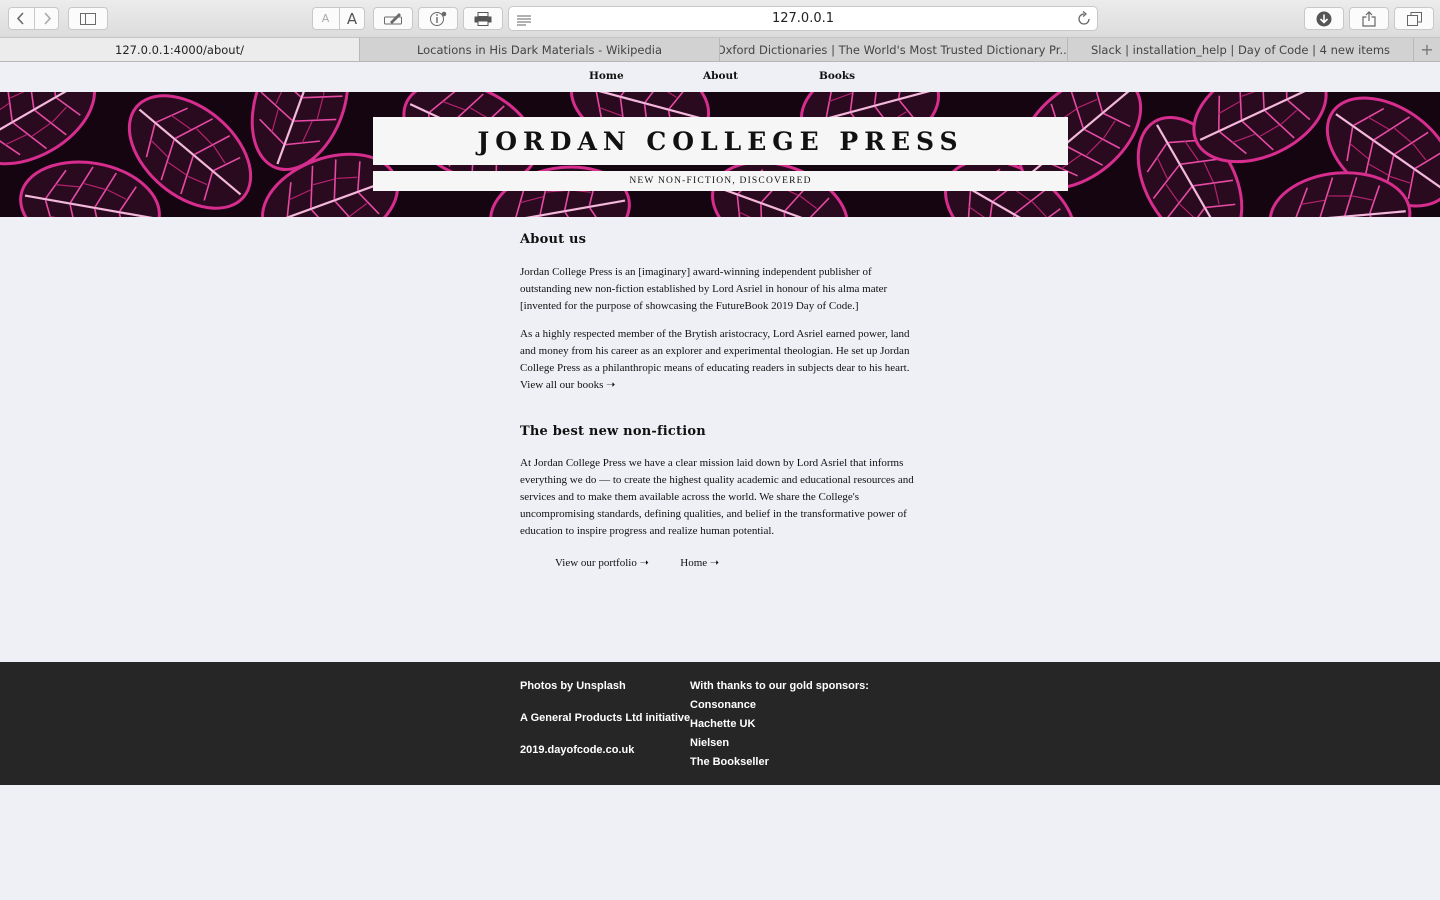 This screenshot has height=900, width=1440. I want to click on tabs-overview-icon, so click(1414, 18).